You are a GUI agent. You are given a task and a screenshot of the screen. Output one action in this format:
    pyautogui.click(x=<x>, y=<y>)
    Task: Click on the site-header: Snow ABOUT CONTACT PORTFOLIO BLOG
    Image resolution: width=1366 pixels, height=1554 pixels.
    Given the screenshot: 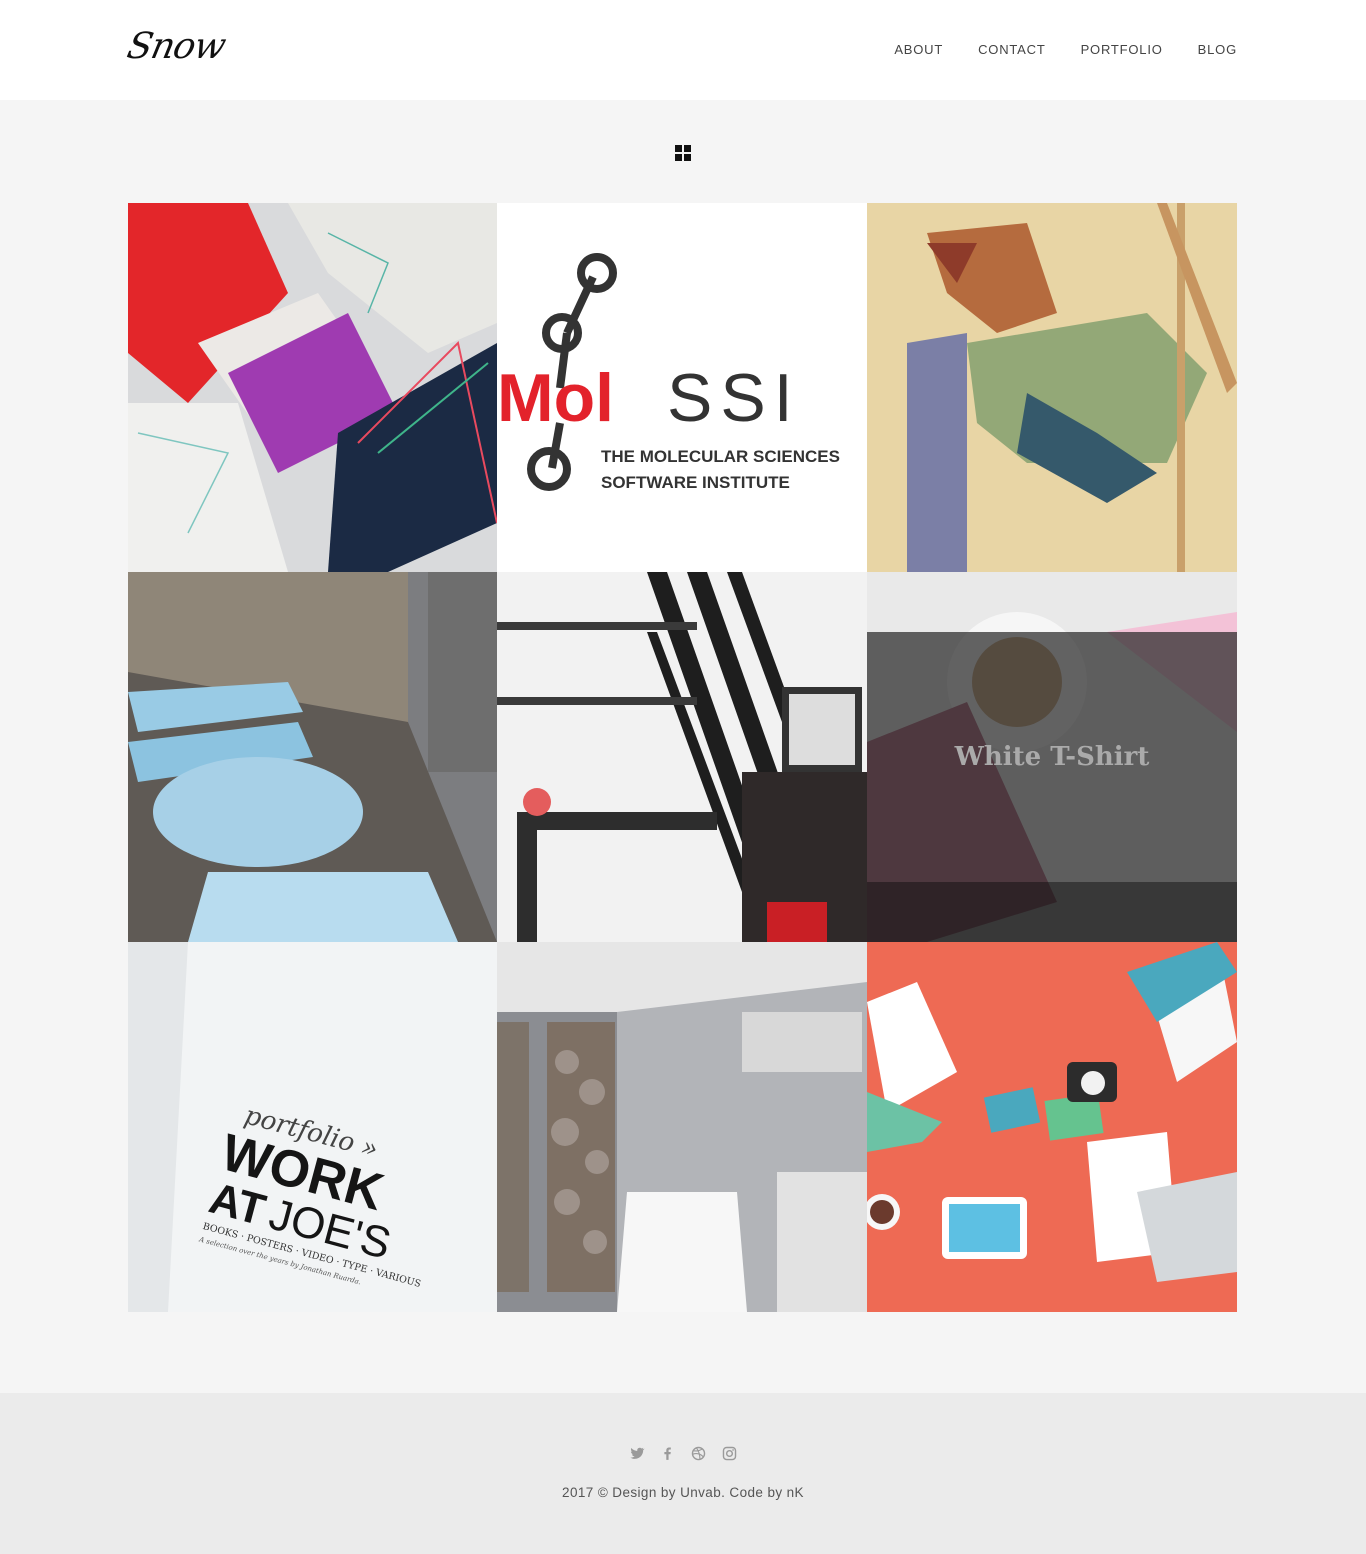 What is the action you would take?
    pyautogui.click(x=683, y=50)
    